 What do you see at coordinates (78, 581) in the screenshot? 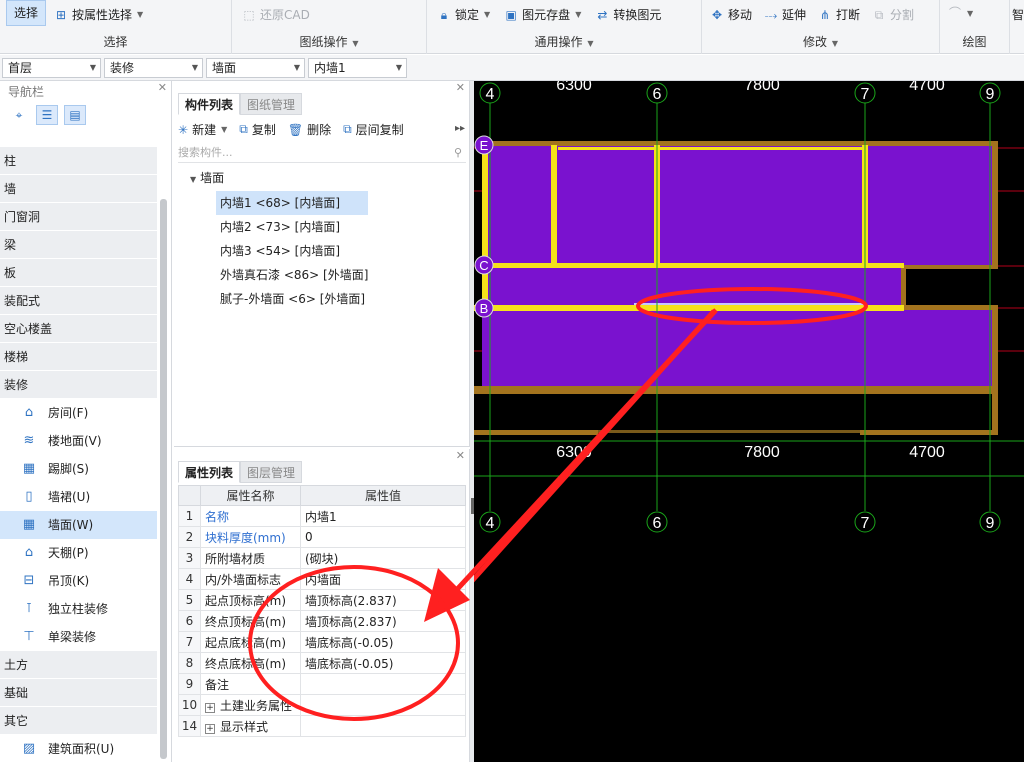
I see `nav-item: ⊟ 吊顶(K)` at bounding box center [78, 581].